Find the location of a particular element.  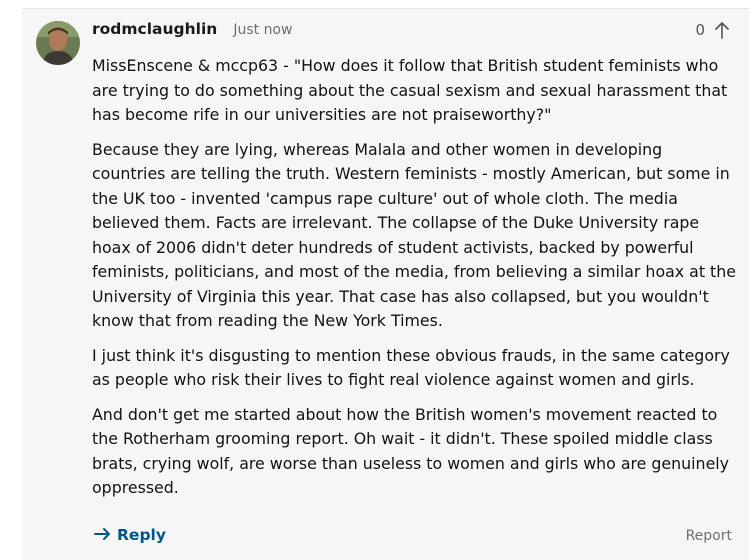

reply-label: Reply is located at coordinates (141, 535).